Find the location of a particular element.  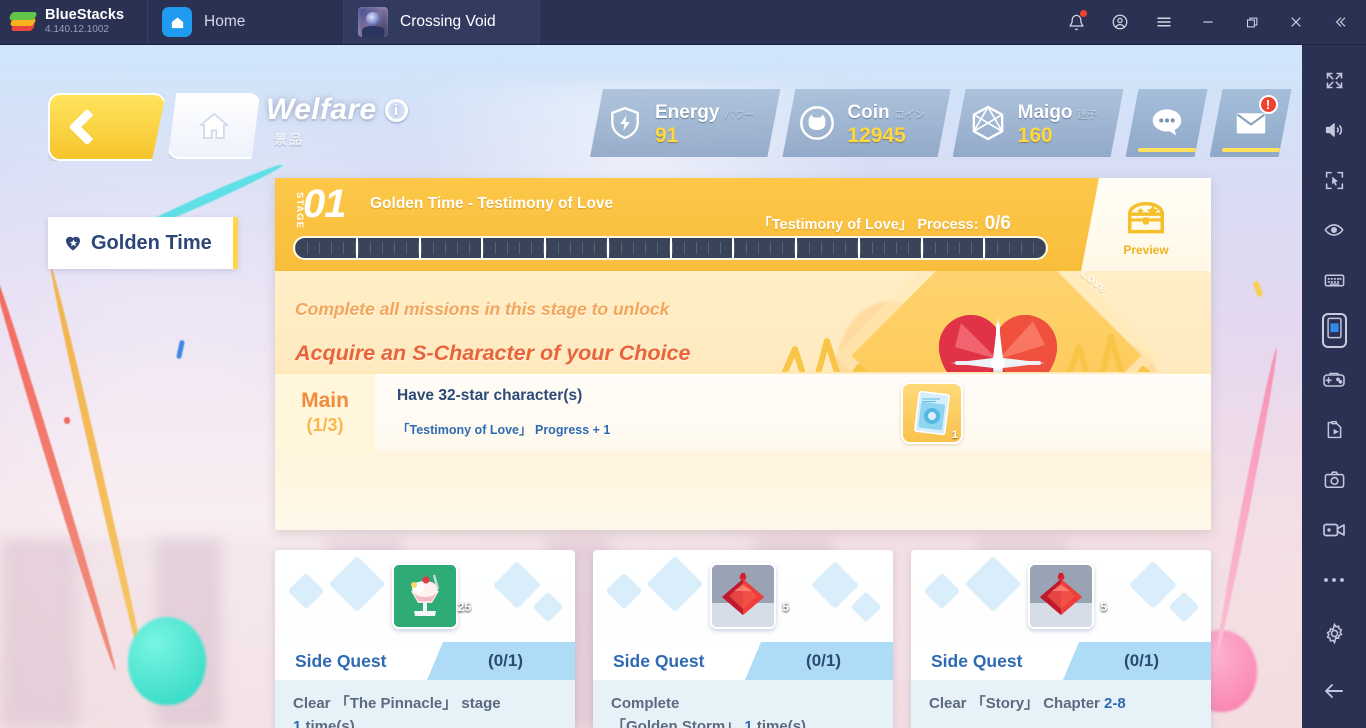

energy-shield-icon is located at coordinates (625, 123).